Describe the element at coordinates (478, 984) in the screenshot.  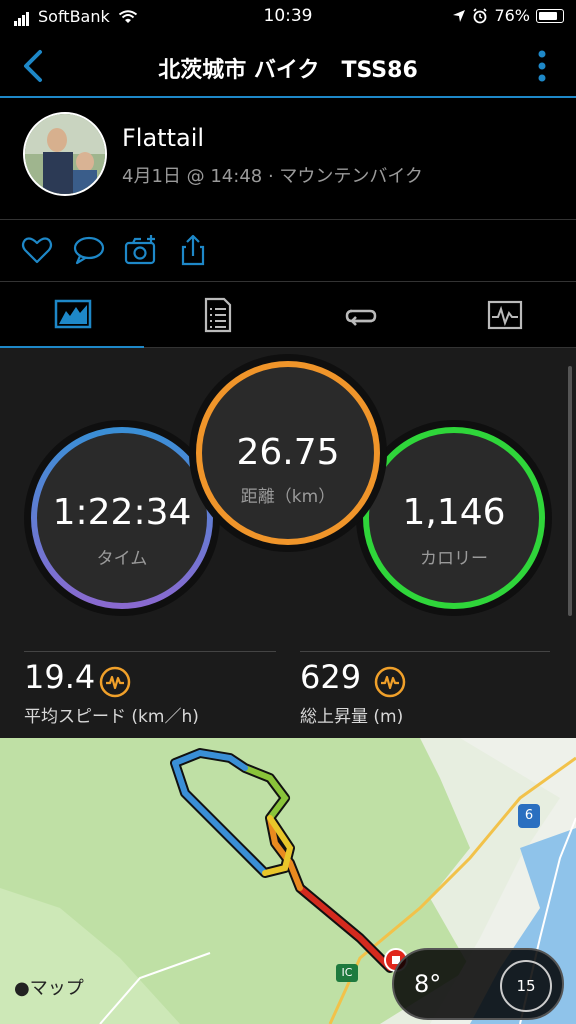
I see `weather-pill: 8° 15` at that location.